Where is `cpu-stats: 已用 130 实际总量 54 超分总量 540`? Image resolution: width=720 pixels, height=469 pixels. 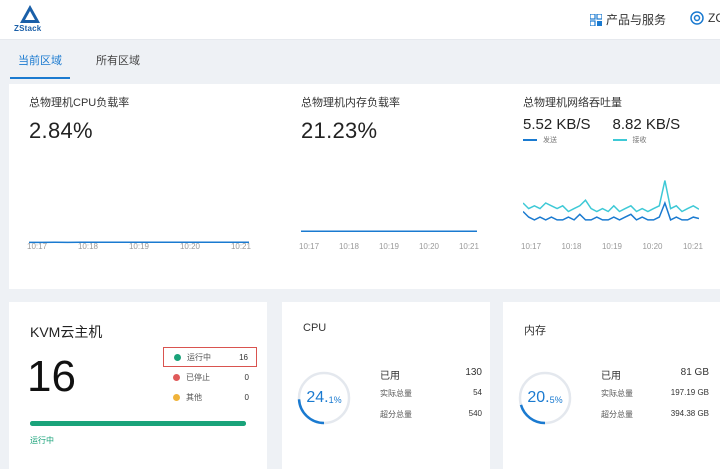
cpu-stats: 已用 130 实际总量 54 超分总量 540 is located at coordinates (431, 398).